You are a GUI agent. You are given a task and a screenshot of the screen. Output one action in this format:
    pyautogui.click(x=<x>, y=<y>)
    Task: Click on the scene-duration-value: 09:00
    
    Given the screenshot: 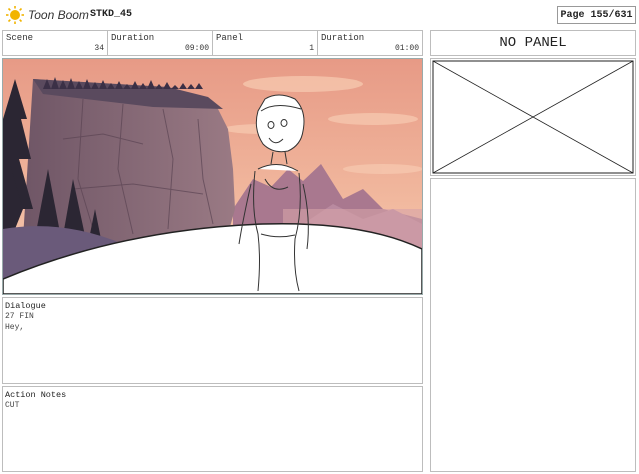 What is the action you would take?
    pyautogui.click(x=196, y=48)
    